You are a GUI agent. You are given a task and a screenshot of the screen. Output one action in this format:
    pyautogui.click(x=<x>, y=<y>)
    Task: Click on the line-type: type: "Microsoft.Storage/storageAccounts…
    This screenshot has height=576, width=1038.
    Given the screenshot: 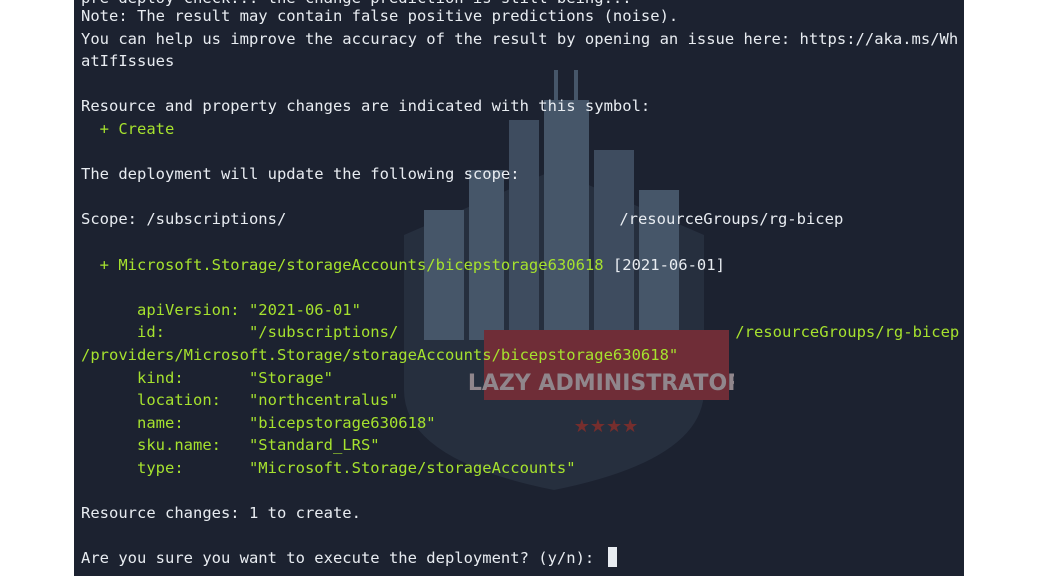 What is the action you would take?
    pyautogui.click(x=328, y=468)
    